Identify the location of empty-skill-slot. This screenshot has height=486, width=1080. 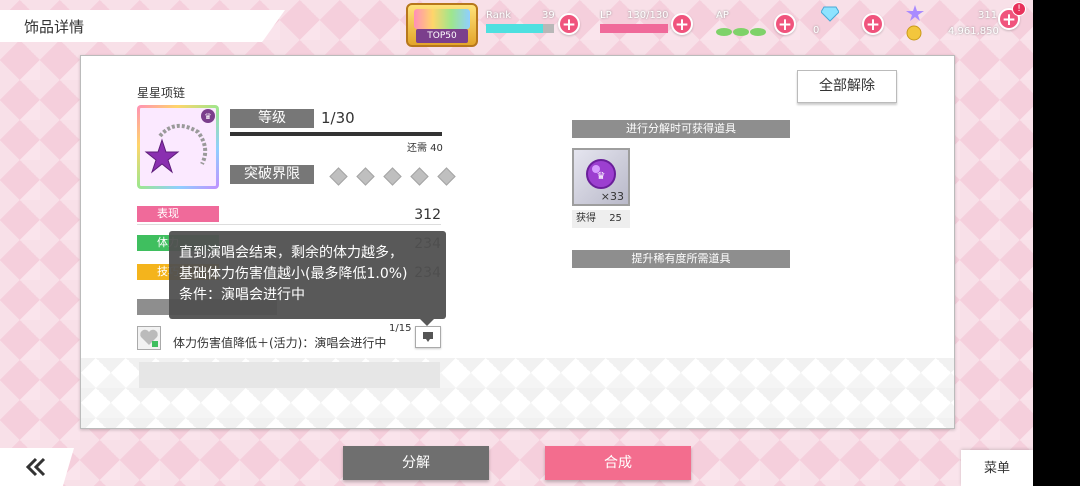
(289, 375).